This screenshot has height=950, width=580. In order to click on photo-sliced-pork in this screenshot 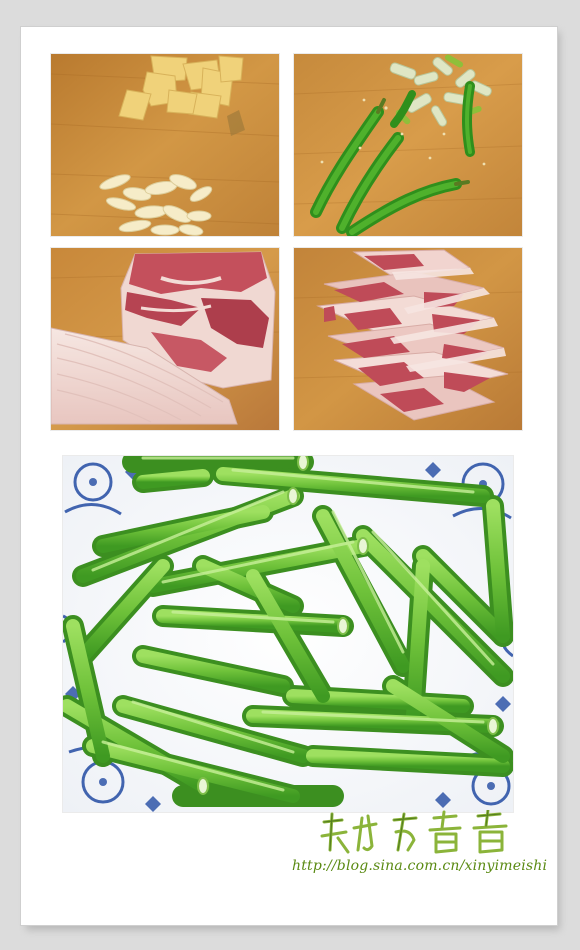, I will do `click(408, 339)`.